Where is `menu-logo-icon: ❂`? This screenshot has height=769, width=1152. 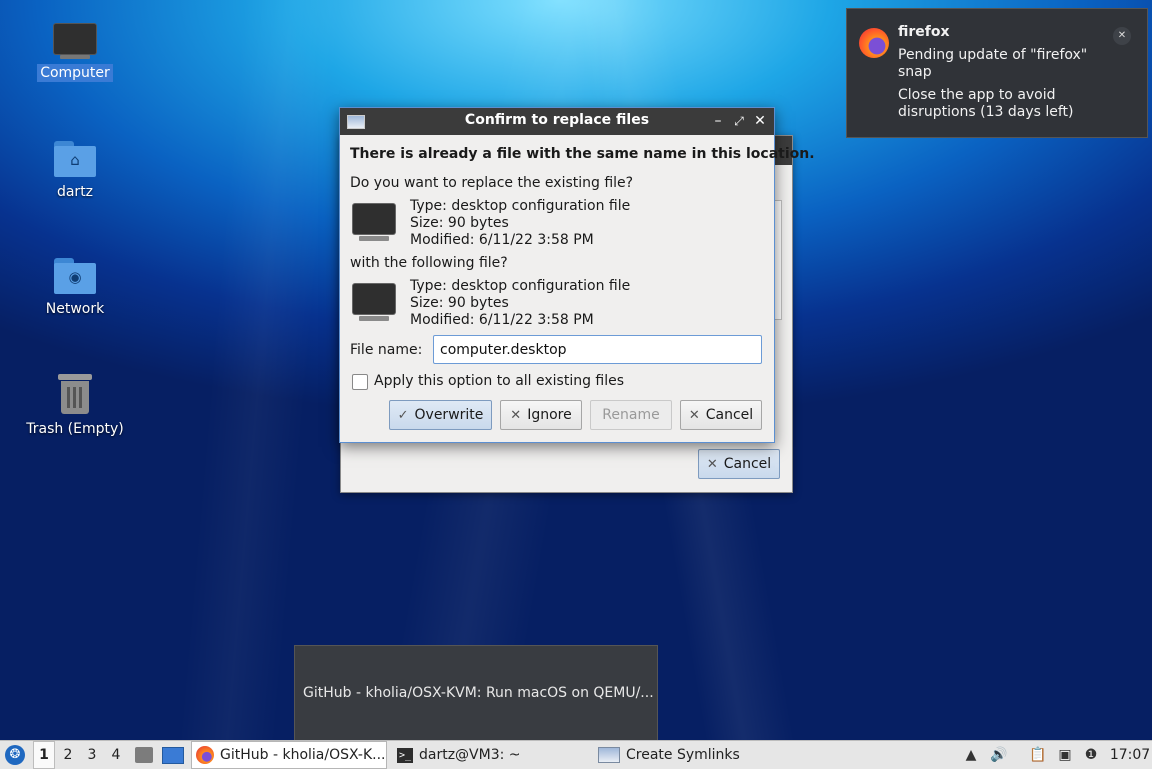 menu-logo-icon: ❂ is located at coordinates (15, 755).